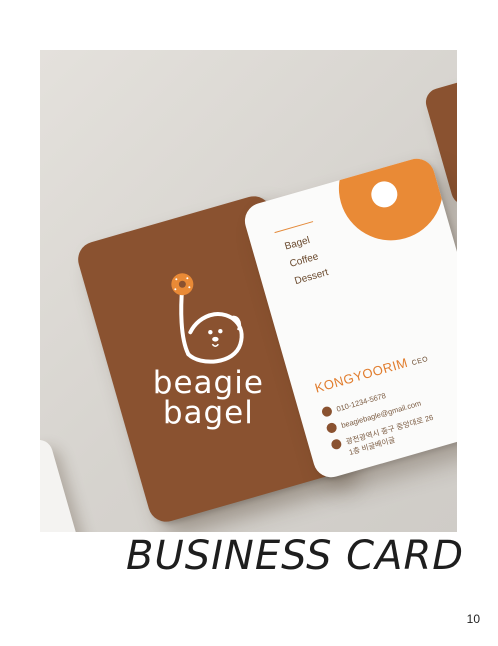 The height and width of the screenshot is (646, 498). What do you see at coordinates (208, 413) in the screenshot?
I see `logo-word-bagel: bagel` at bounding box center [208, 413].